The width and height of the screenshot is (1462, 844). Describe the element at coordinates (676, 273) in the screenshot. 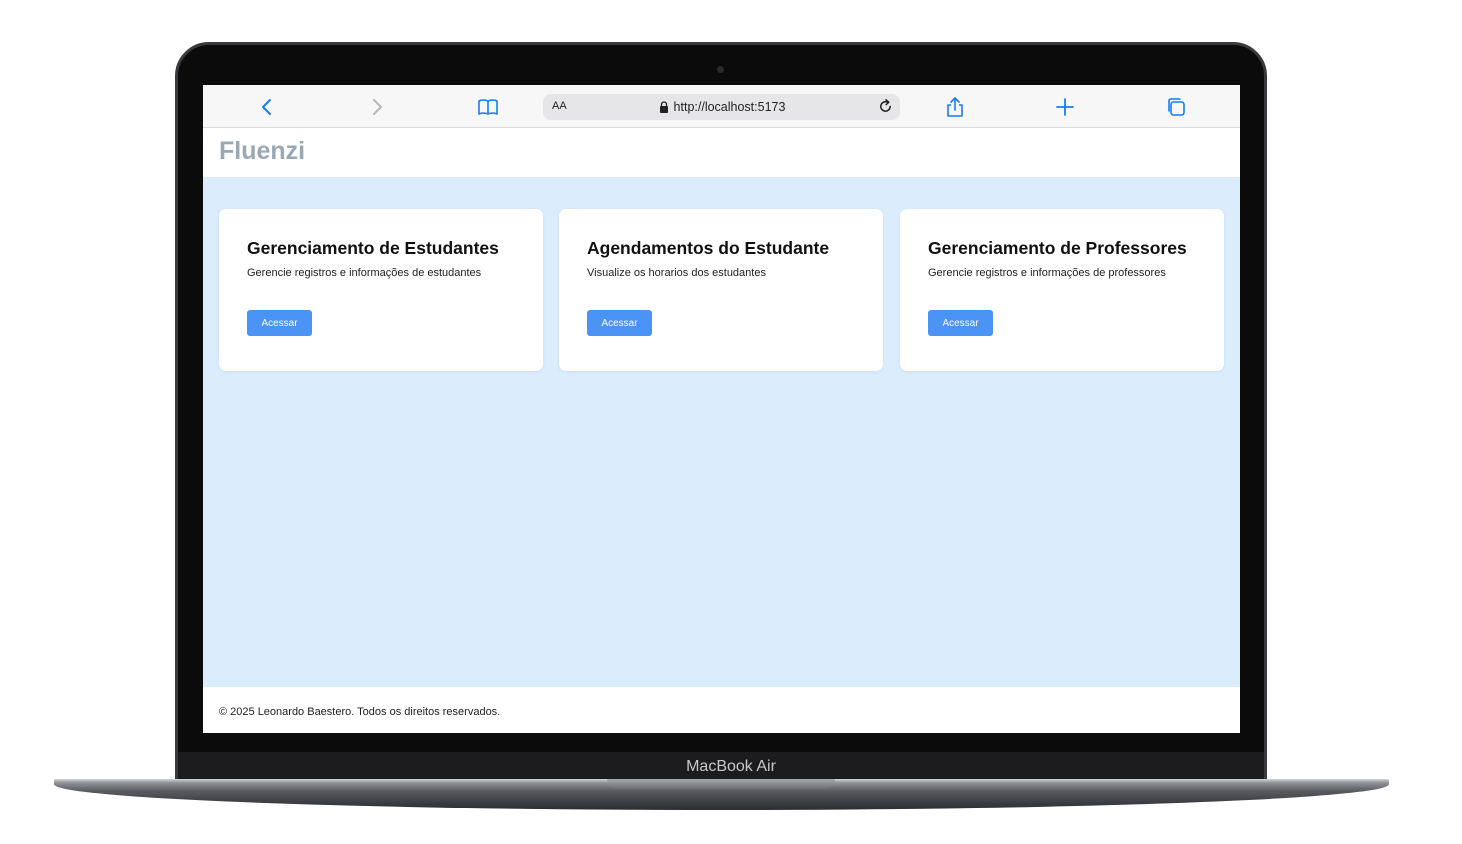

I see `card-description: Visualize os horarios dos estudantes` at that location.